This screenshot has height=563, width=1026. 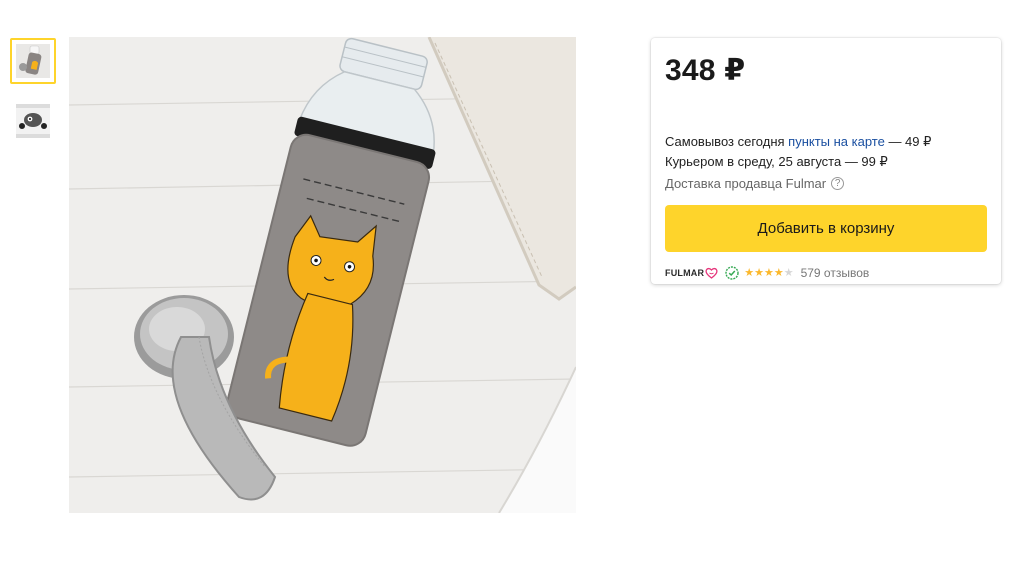 I want to click on pickup-price: — 49 ₽, so click(x=908, y=141).